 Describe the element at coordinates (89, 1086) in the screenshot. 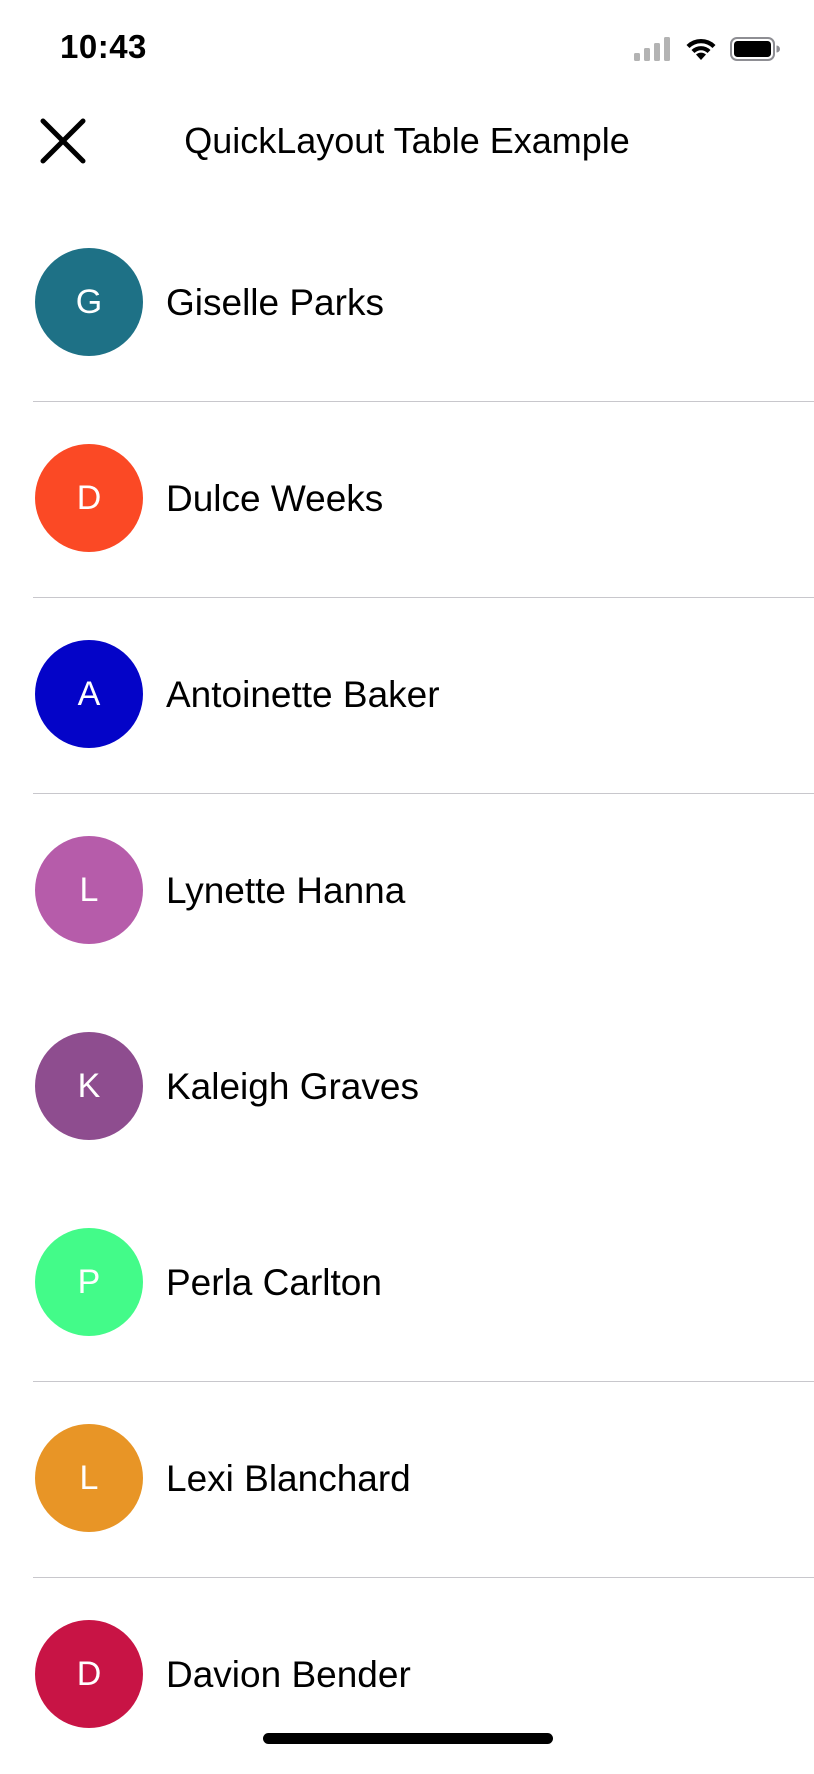

I see `avatar: K` at that location.